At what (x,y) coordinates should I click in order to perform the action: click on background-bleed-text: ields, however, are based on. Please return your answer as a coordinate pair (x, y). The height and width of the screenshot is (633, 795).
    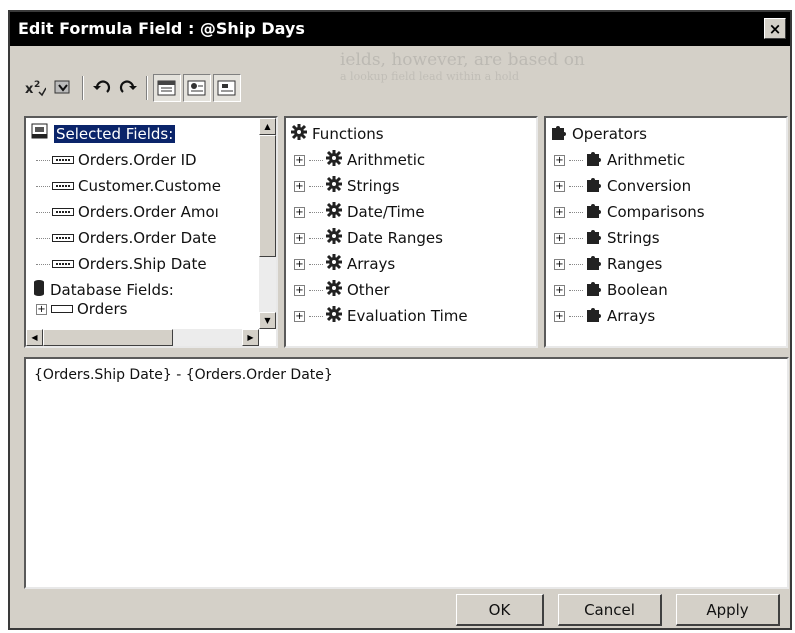
    Looking at the image, I should click on (462, 60).